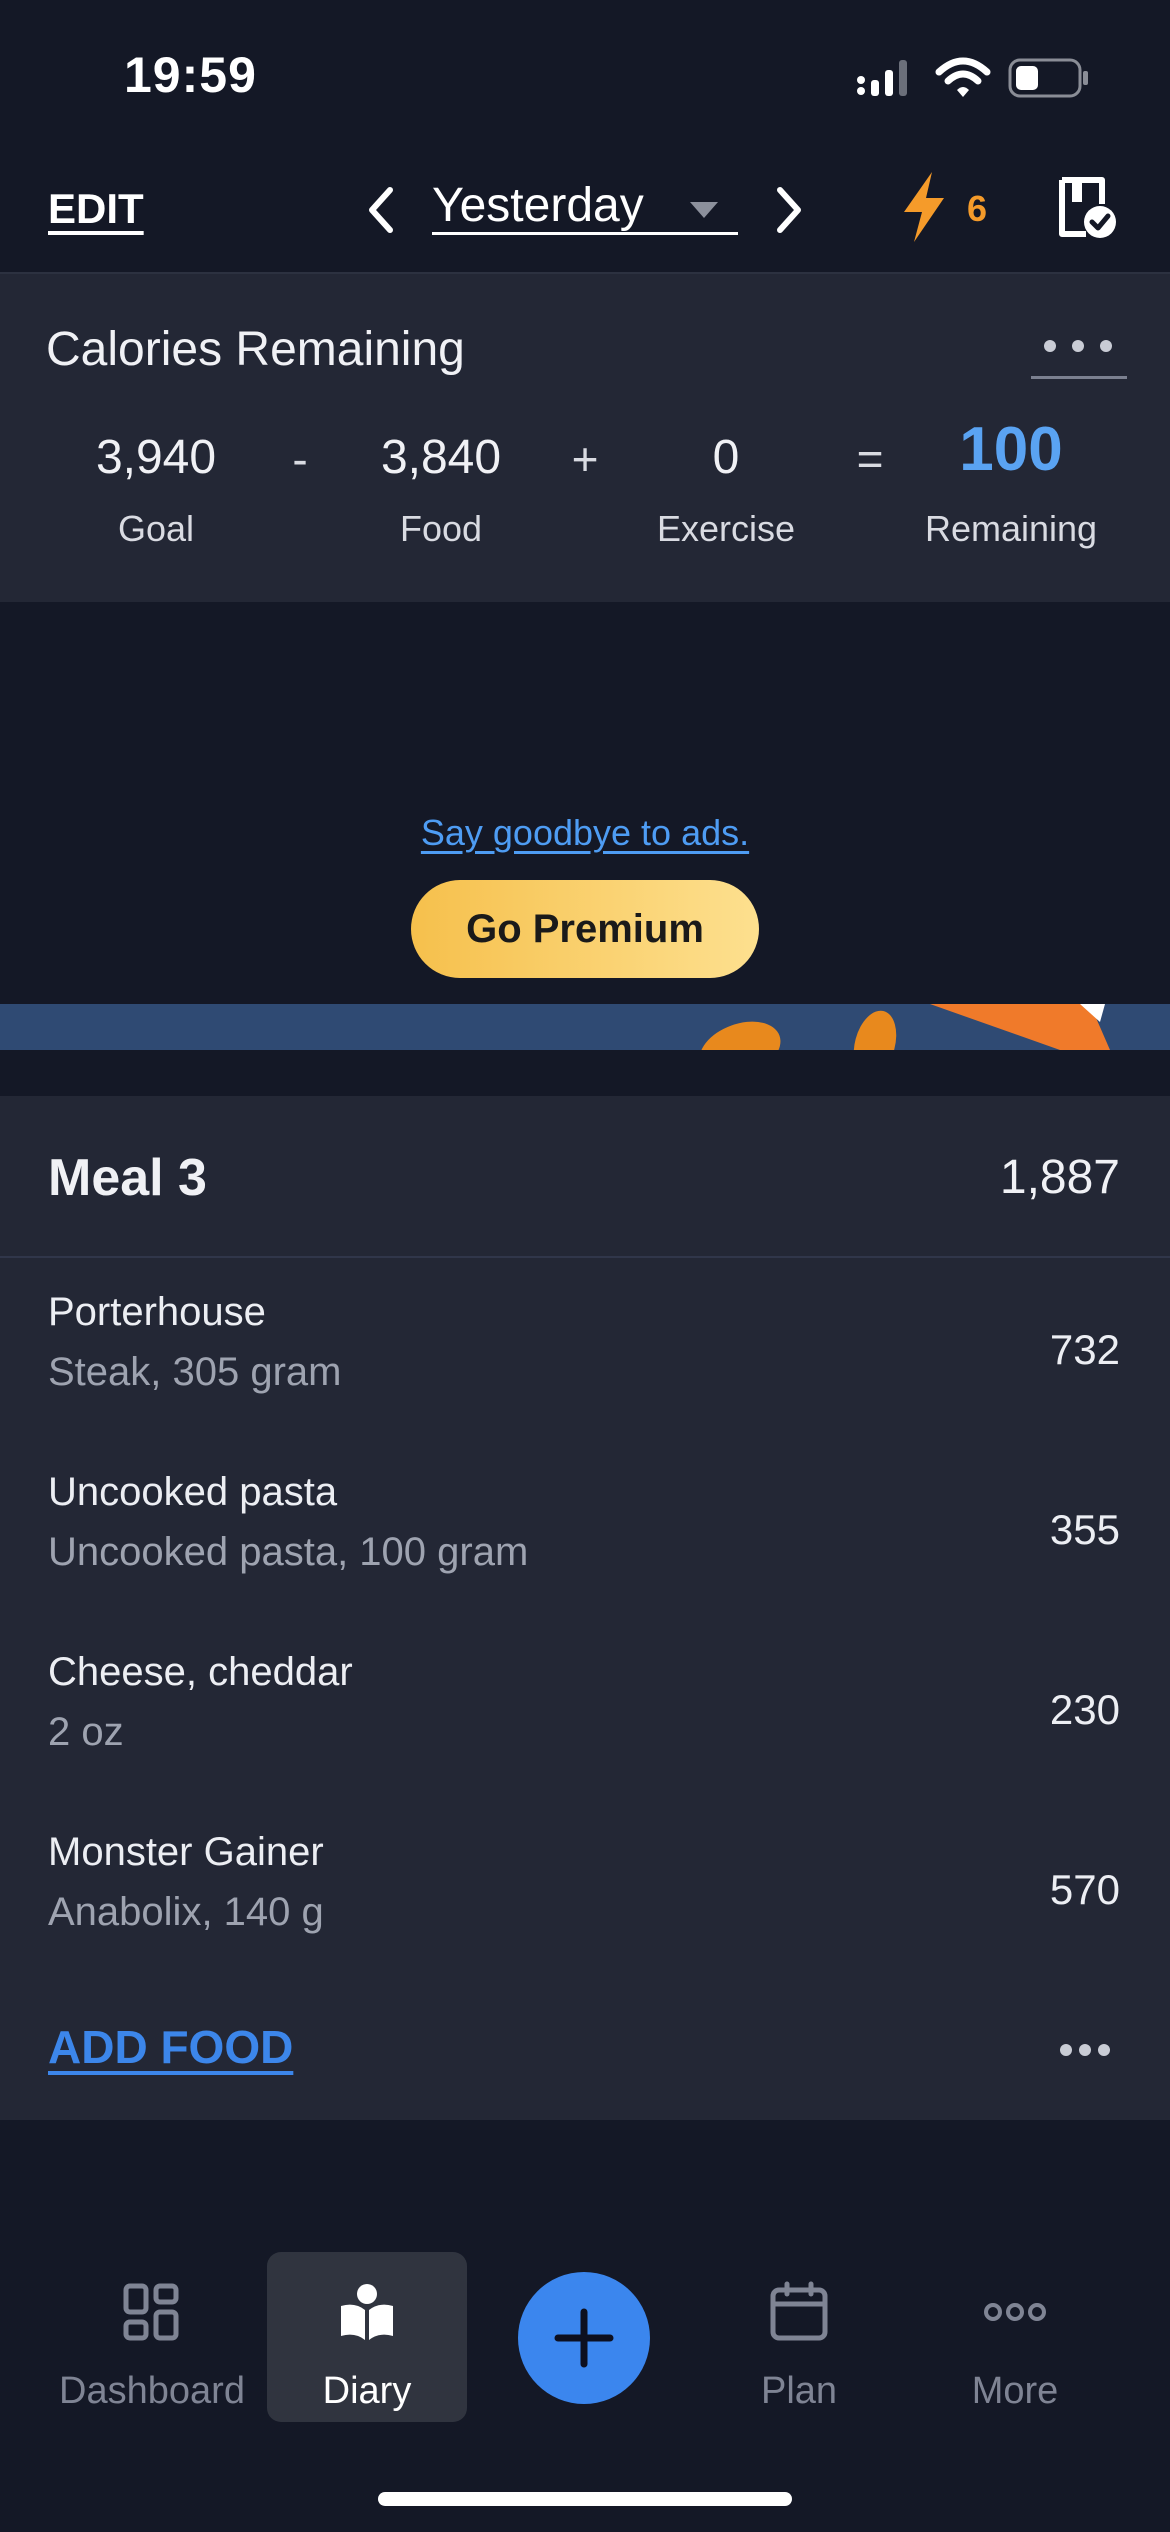 The image size is (1170, 2532). I want to click on calories-title: Calories Remaining, so click(255, 349).